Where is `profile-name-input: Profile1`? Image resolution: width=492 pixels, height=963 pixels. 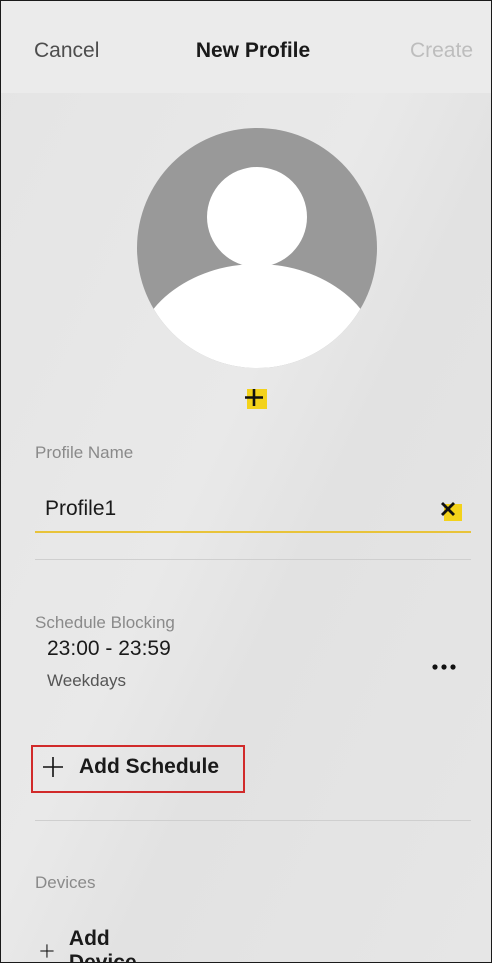
profile-name-input: Profile1 is located at coordinates (253, 512).